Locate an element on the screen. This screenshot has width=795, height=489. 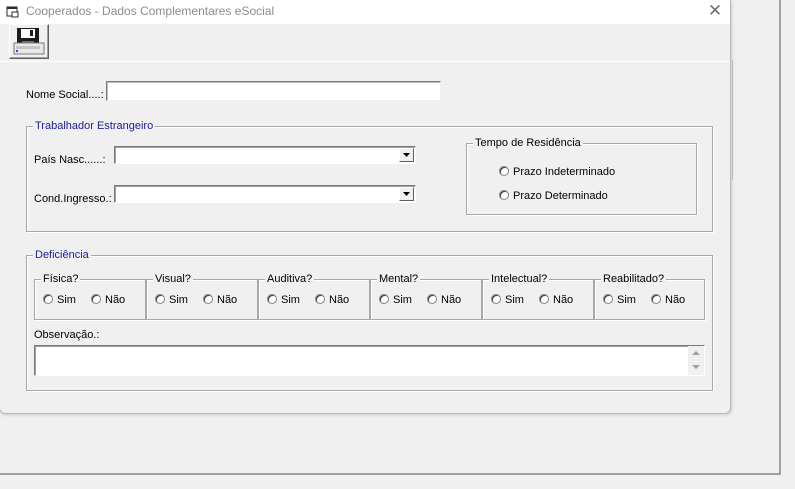
auditiva-sim-radio: Sim is located at coordinates (283, 300).